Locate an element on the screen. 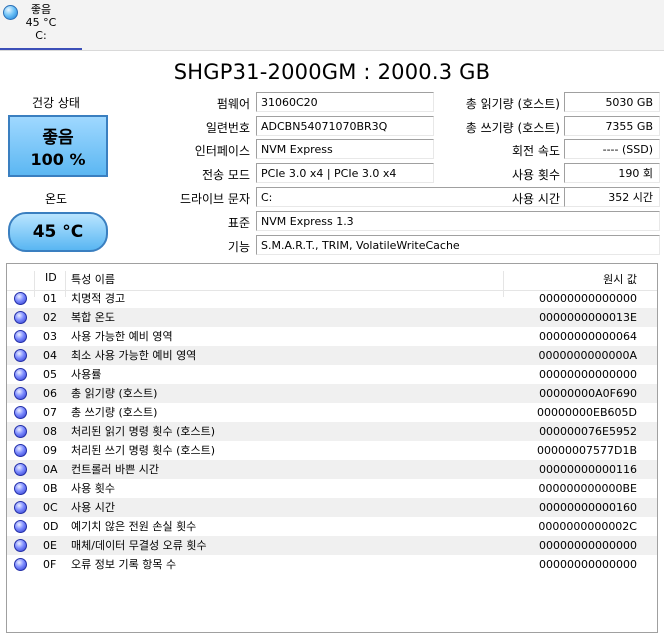 The image size is (664, 635). table-row: 0B 사용 횟수 000000000000BE is located at coordinates (332, 488).